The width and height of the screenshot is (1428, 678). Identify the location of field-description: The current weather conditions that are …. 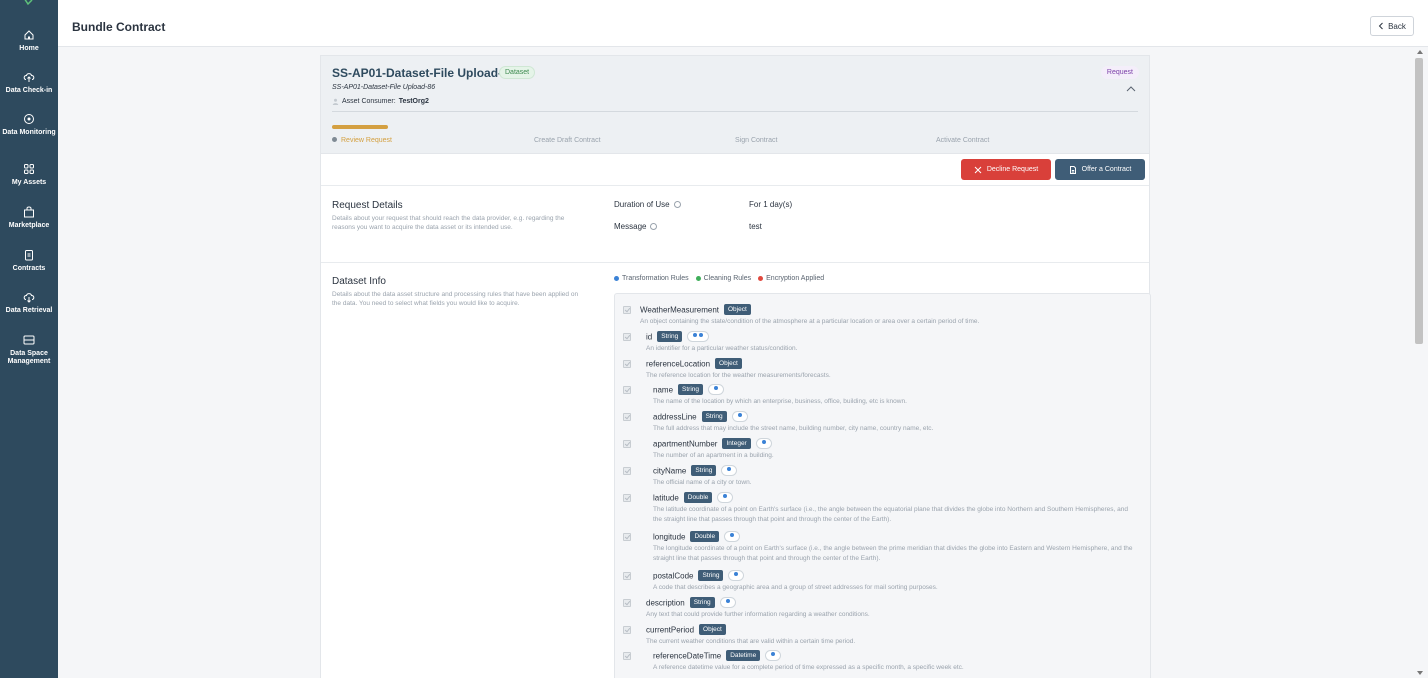
(751, 641).